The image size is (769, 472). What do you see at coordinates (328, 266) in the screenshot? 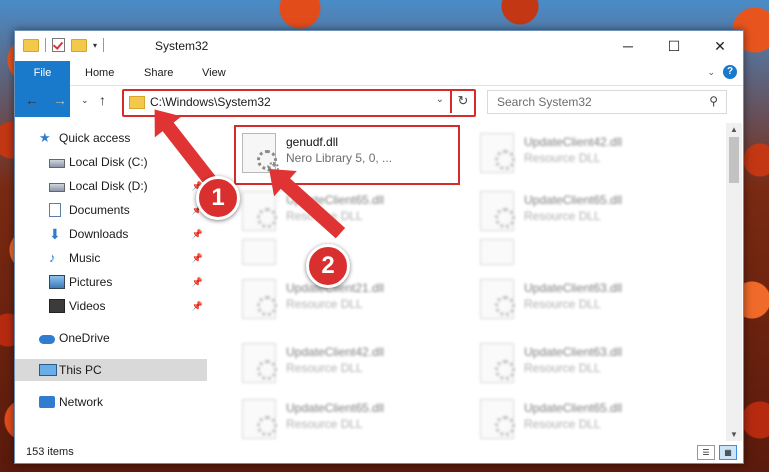
I see `step-badge-2: 2` at bounding box center [328, 266].